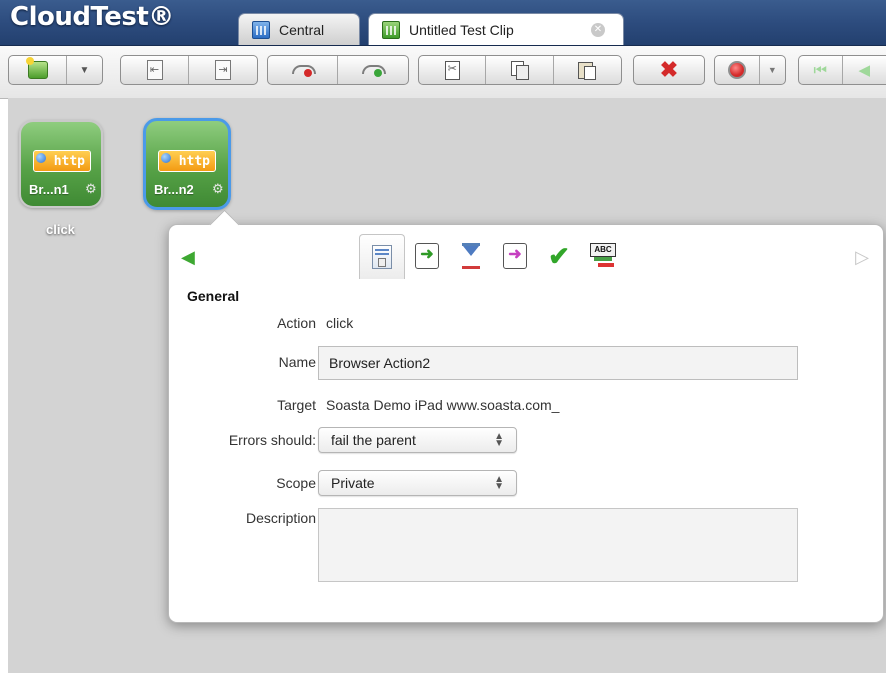  Describe the element at coordinates (417, 440) in the screenshot. I see `errors-select: fail the parent ▲ ▼` at that location.